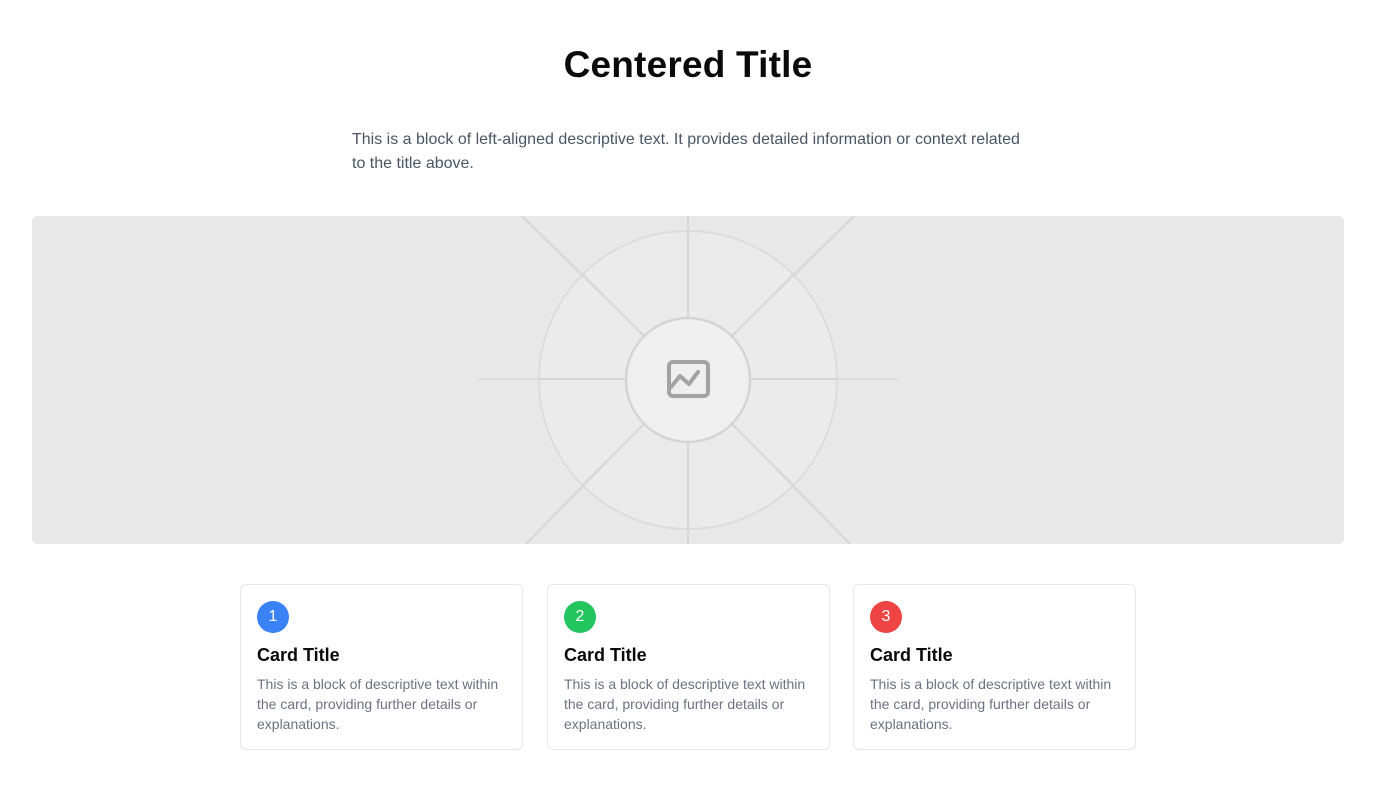 The width and height of the screenshot is (1376, 798). I want to click on number-badge: 3, so click(886, 617).